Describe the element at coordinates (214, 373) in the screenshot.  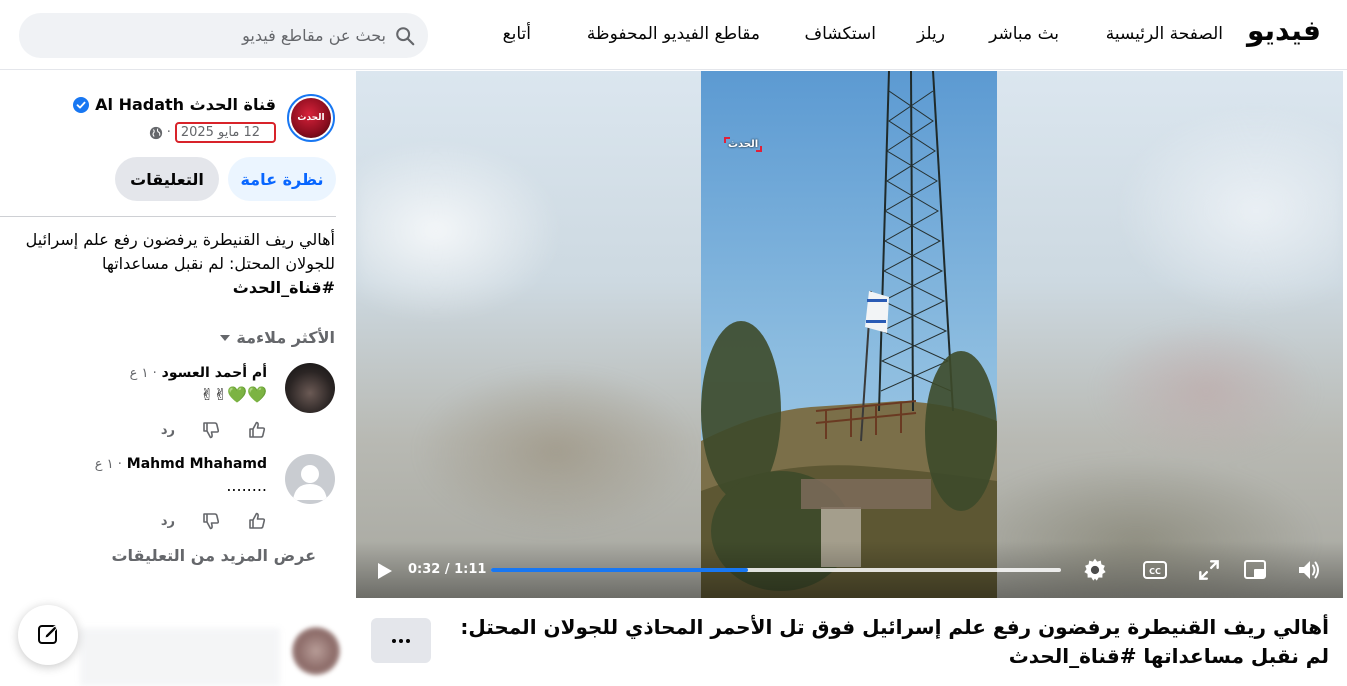
I see `comment-author: أم أحمد العسود` at that location.